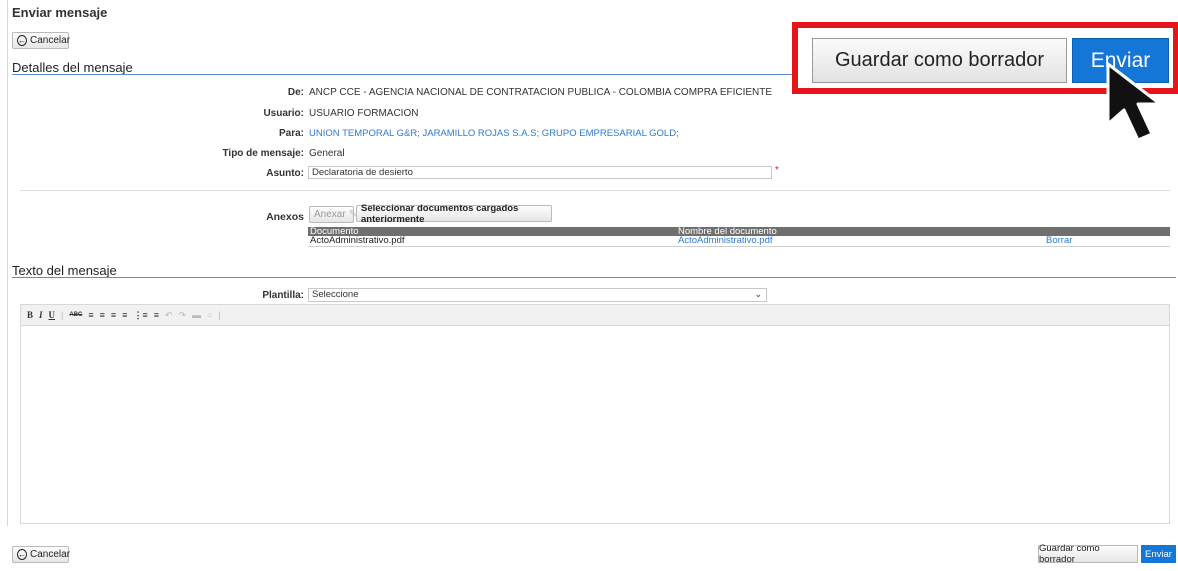 The image size is (1178, 571). I want to click on document-cell: ActoAdministrativo.pdf, so click(357, 240).